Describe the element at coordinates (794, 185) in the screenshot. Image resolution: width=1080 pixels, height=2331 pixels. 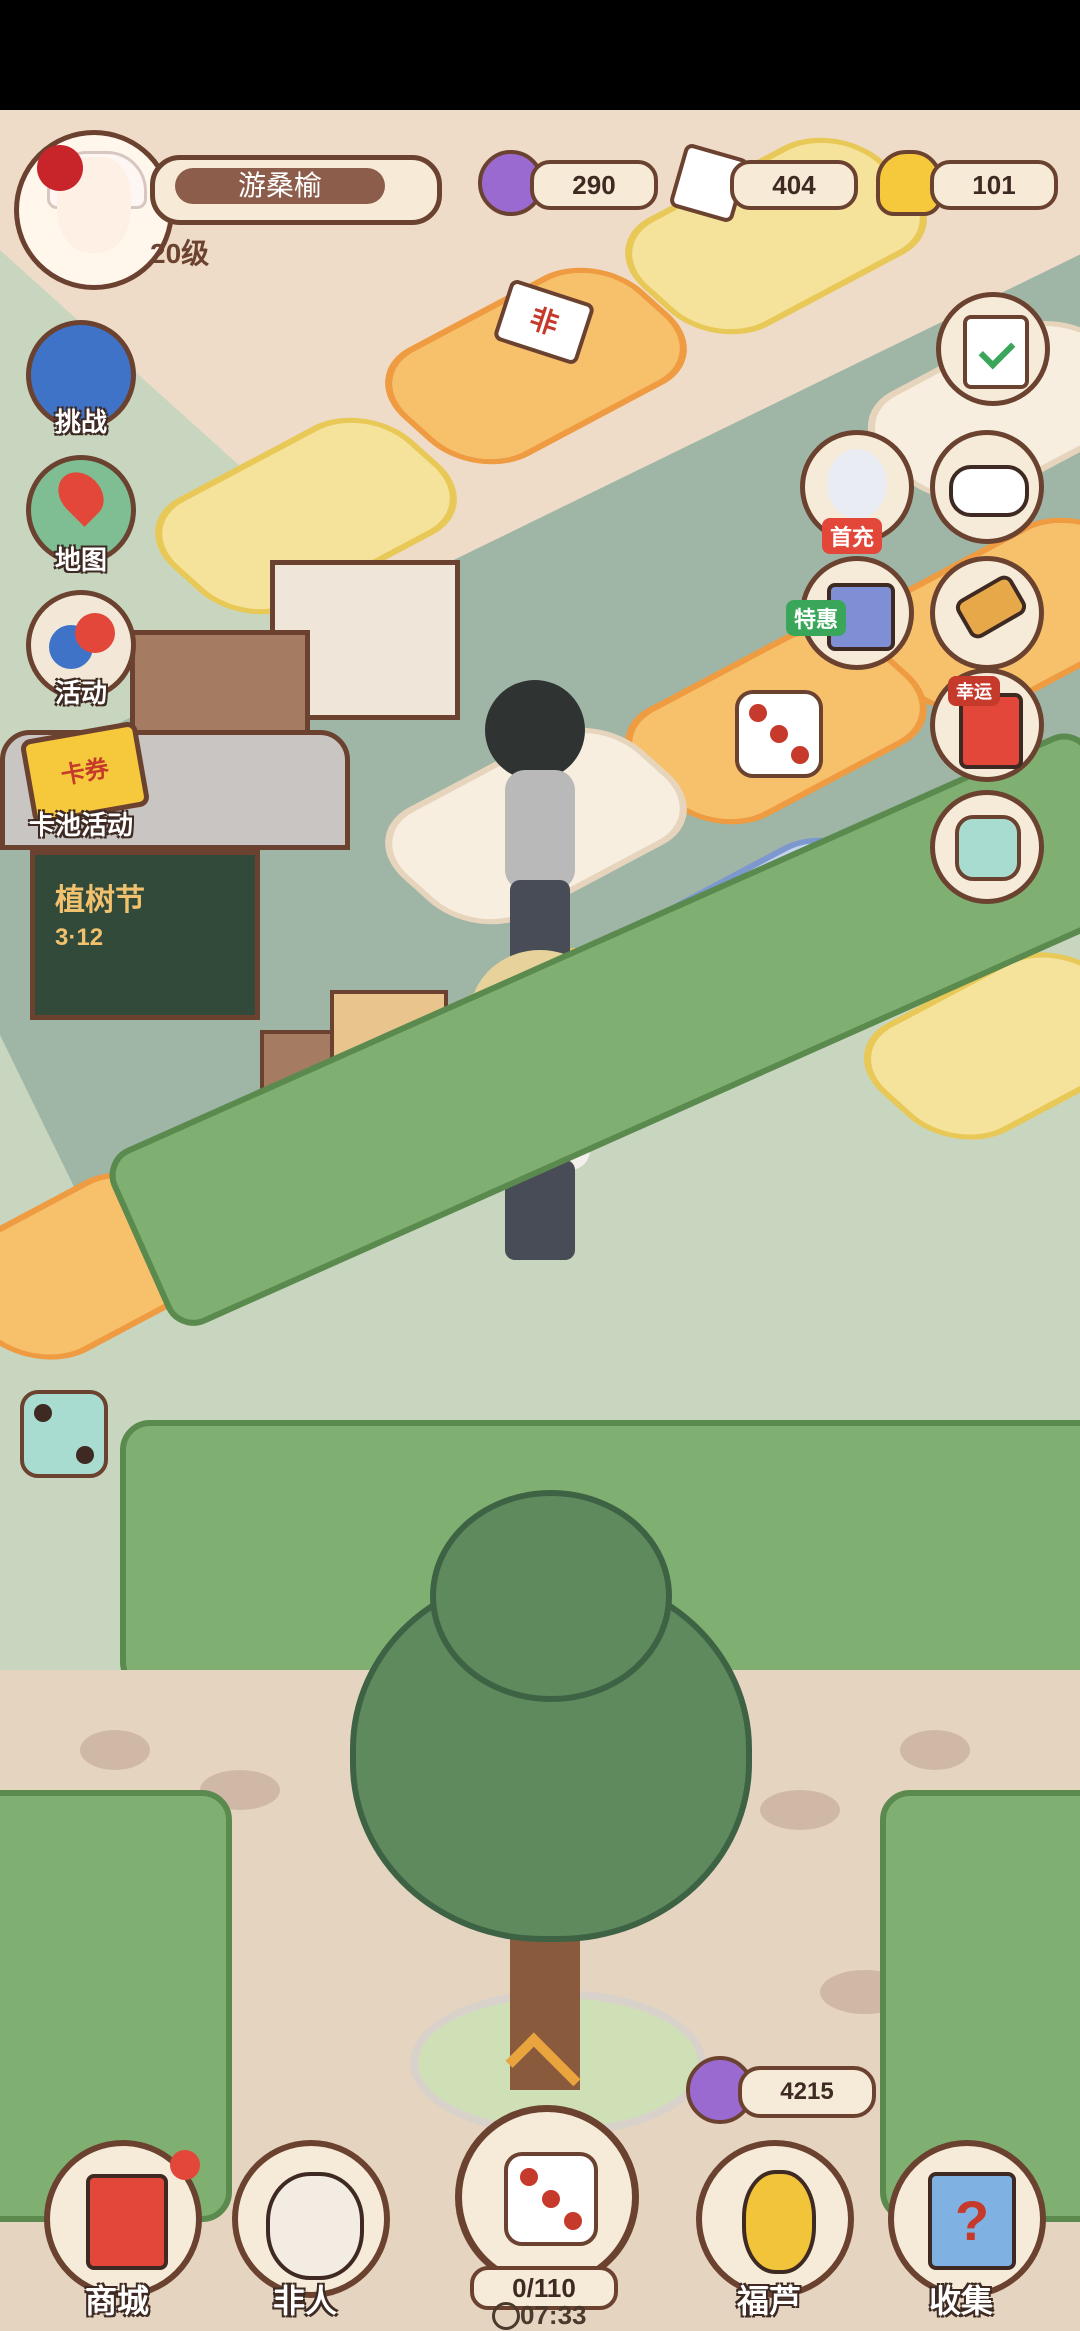
I see `resource-ticket-value: 404` at that location.